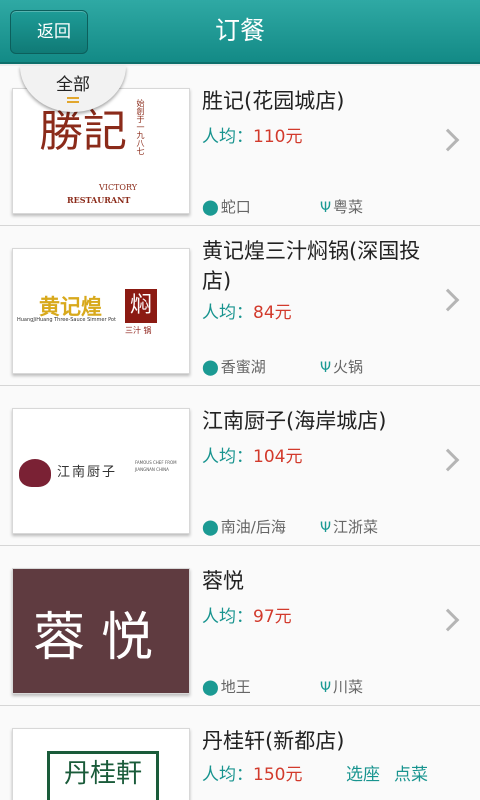 This screenshot has width=480, height=800. I want to click on price: 人均：104元, so click(252, 454).